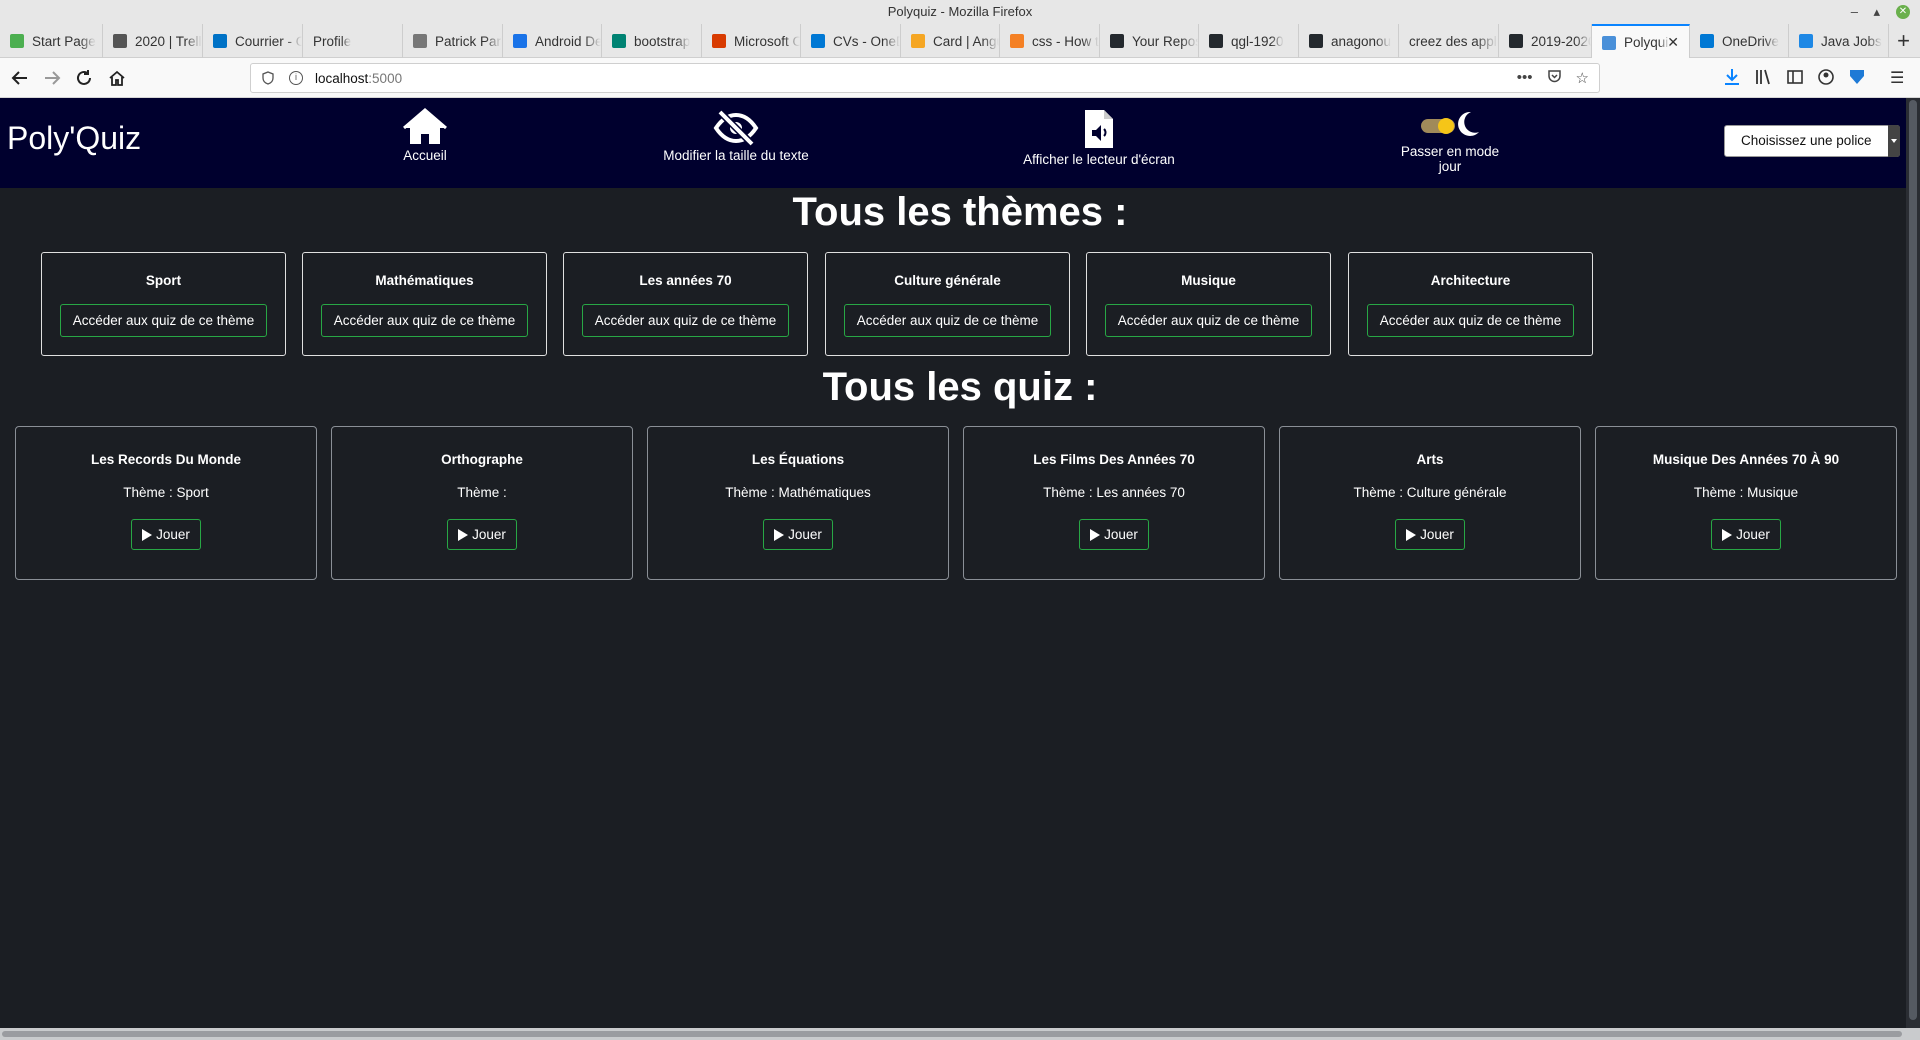  I want to click on browser-tab: OneDrive, so click(1739, 41).